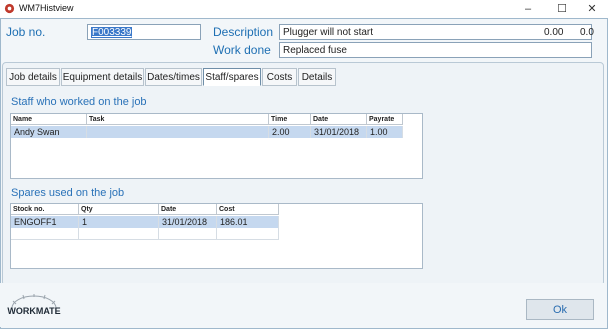  Describe the element at coordinates (242, 50) in the screenshot. I see `work-done-label: Work done` at that location.